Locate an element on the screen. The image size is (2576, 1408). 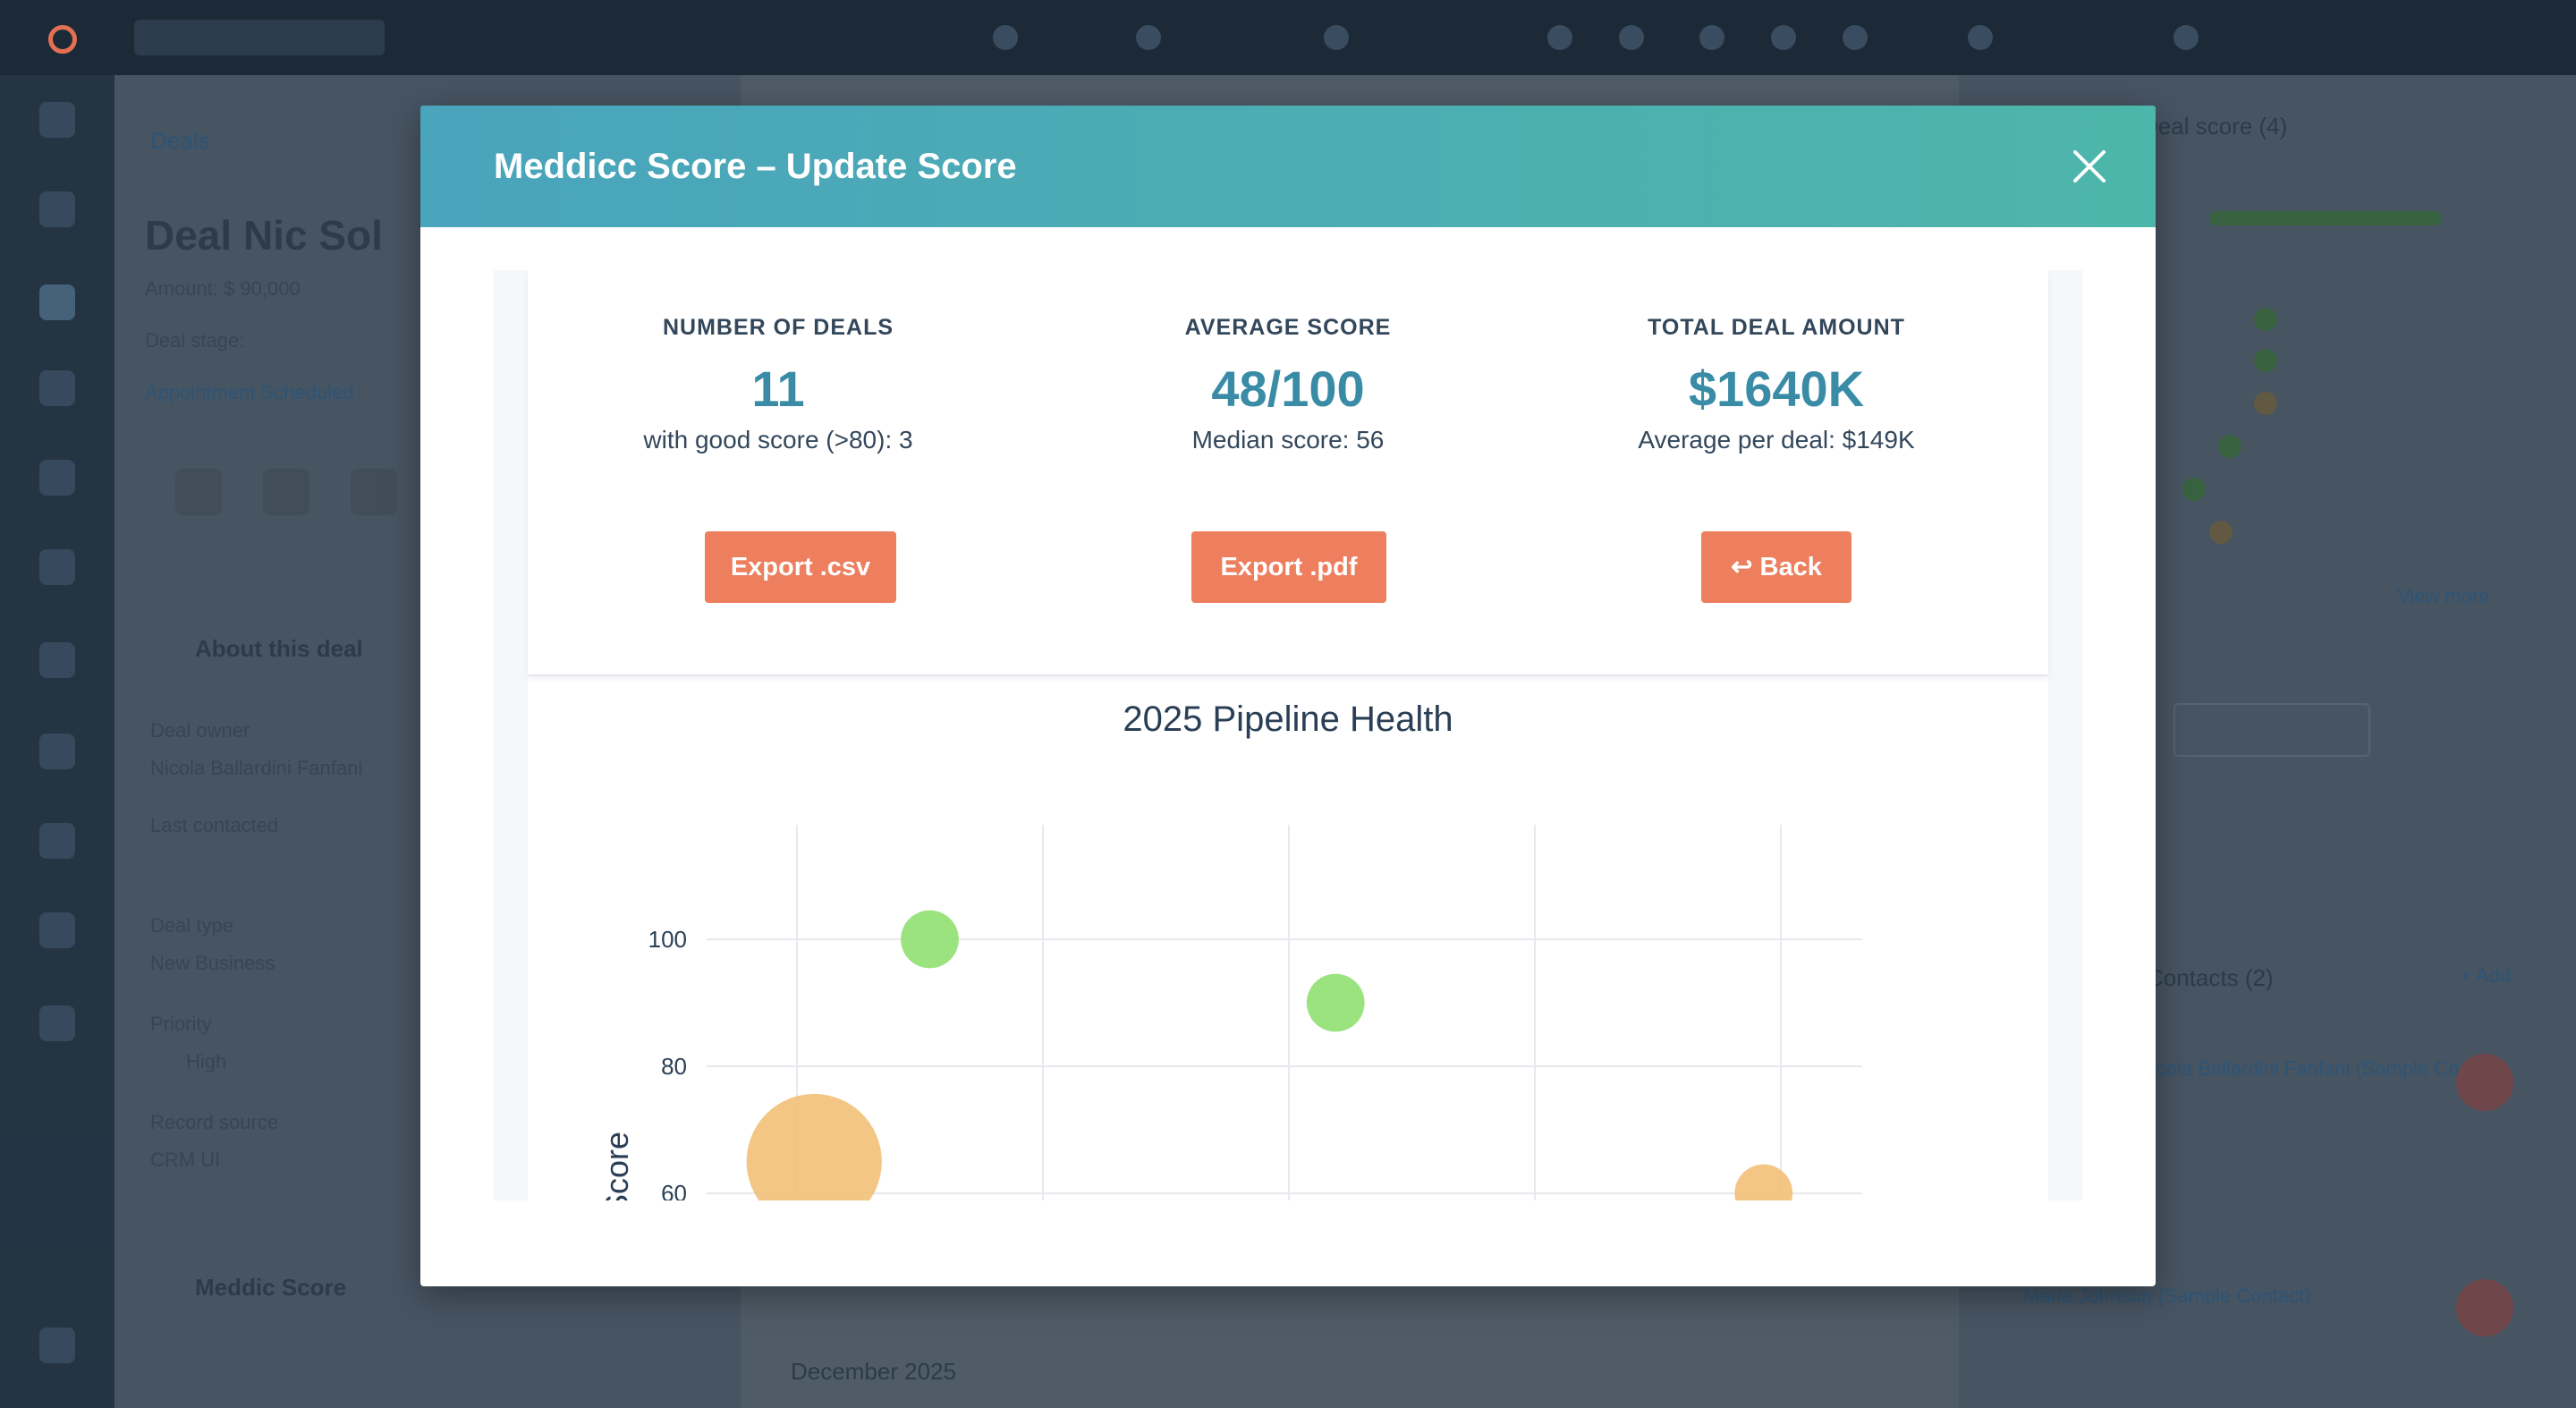
y-tick-label: 100 is located at coordinates (667, 939).